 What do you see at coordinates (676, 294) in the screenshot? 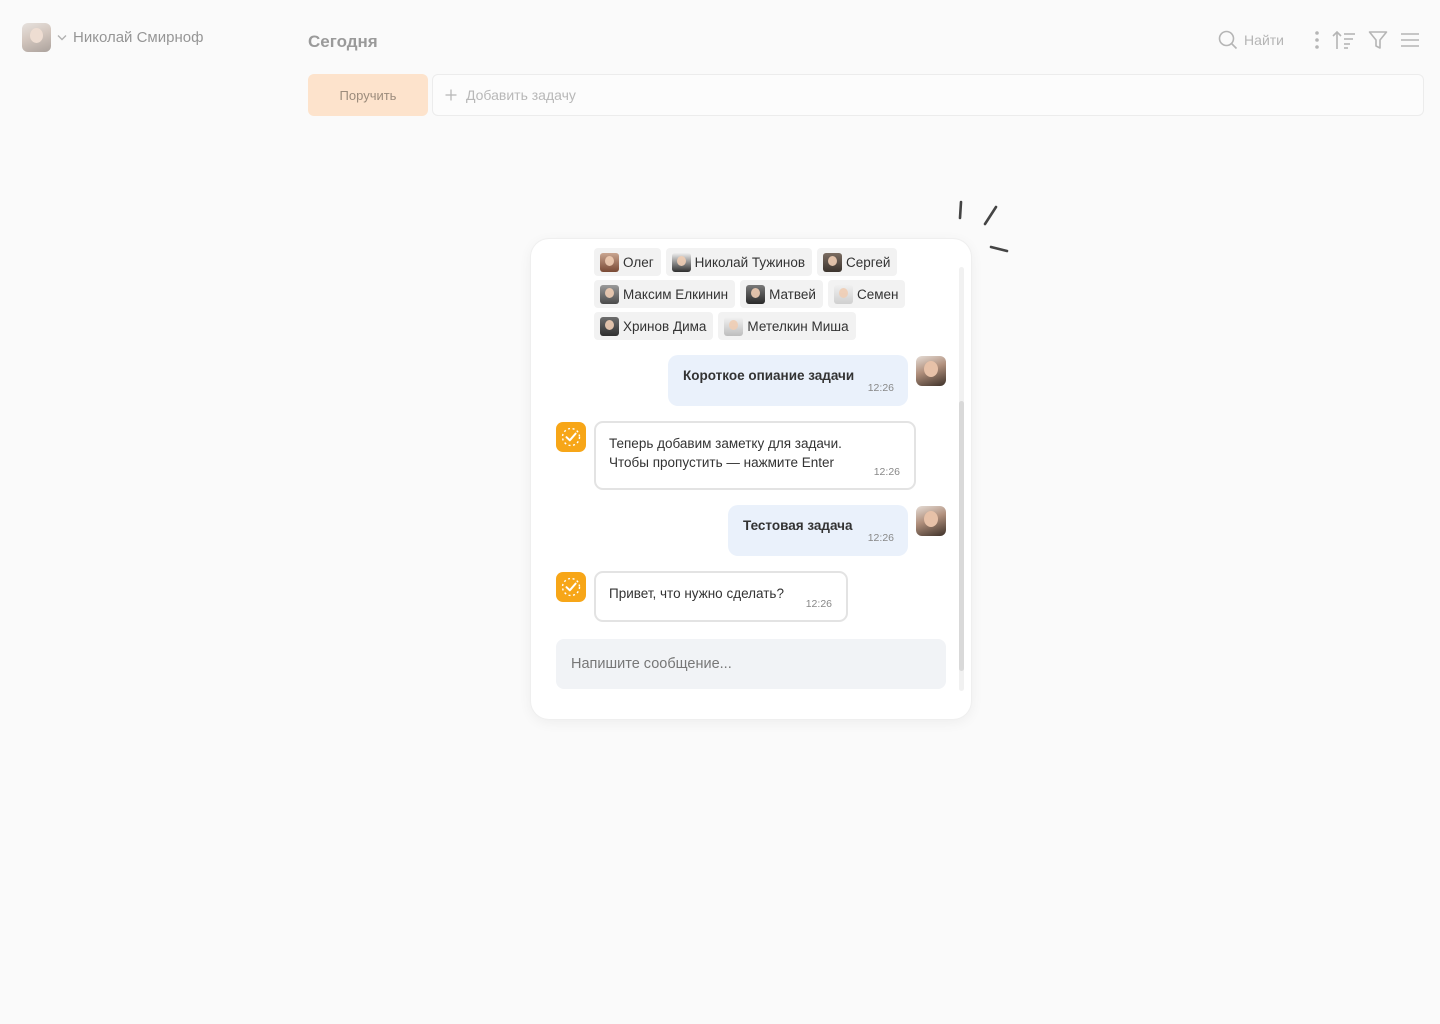
I see `participant-name: Максим Елкинин` at bounding box center [676, 294].